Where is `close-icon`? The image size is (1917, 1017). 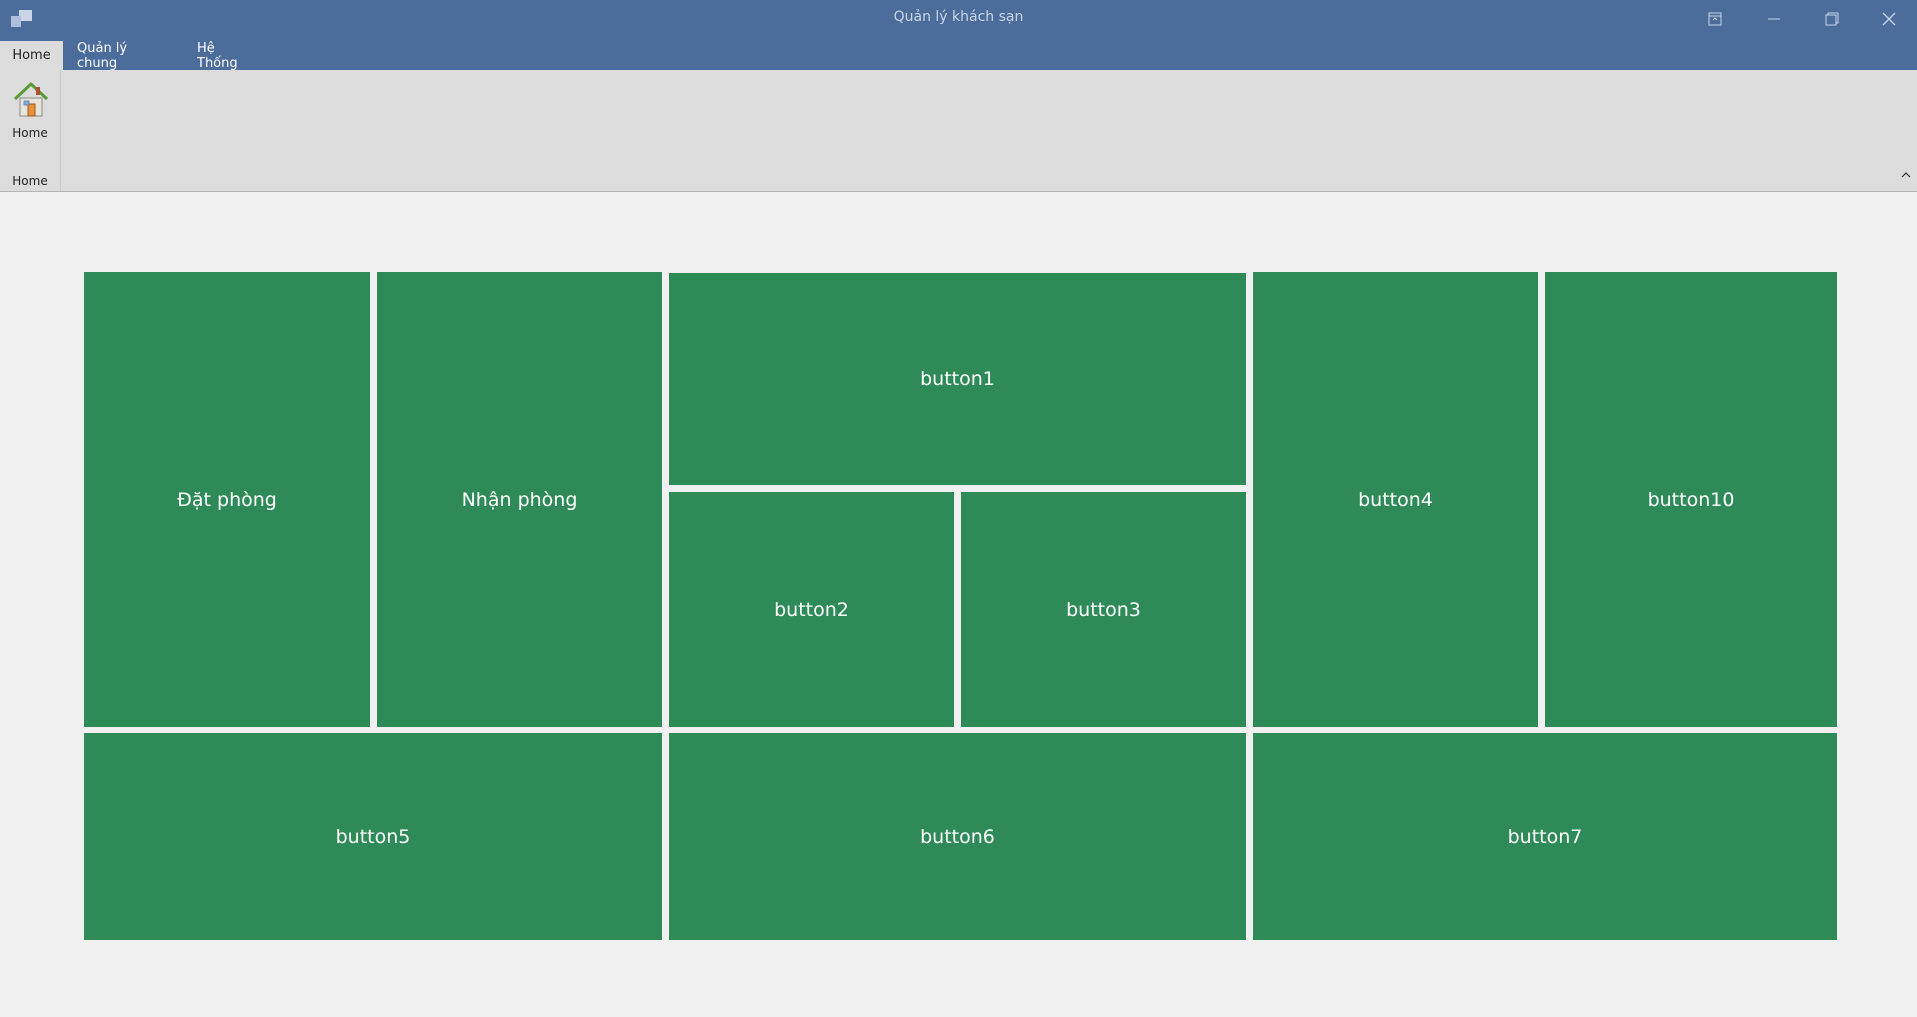
close-icon is located at coordinates (1889, 19).